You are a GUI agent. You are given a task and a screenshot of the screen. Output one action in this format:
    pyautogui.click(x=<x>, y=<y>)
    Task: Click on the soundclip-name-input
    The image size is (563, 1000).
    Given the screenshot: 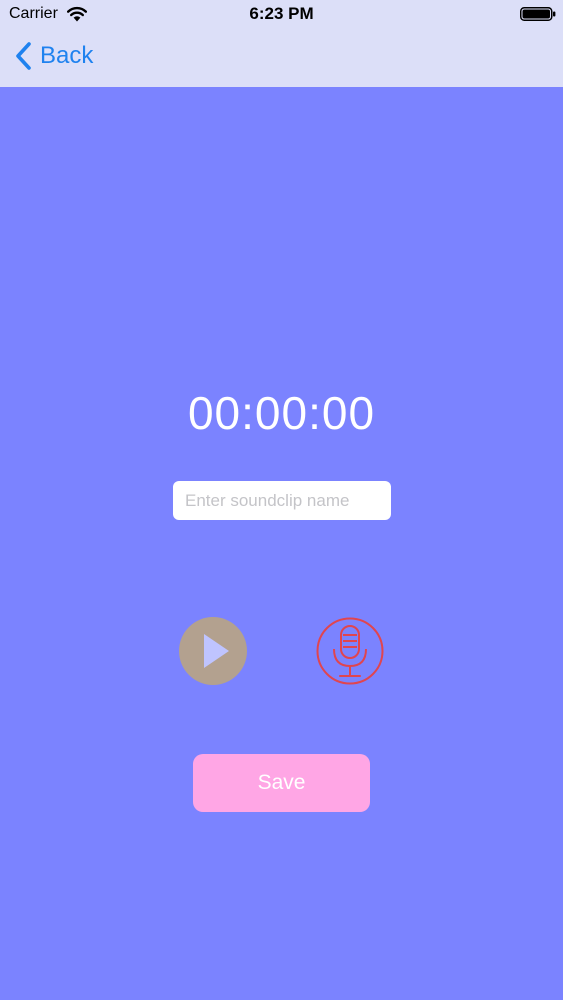 What is the action you would take?
    pyautogui.click(x=282, y=500)
    